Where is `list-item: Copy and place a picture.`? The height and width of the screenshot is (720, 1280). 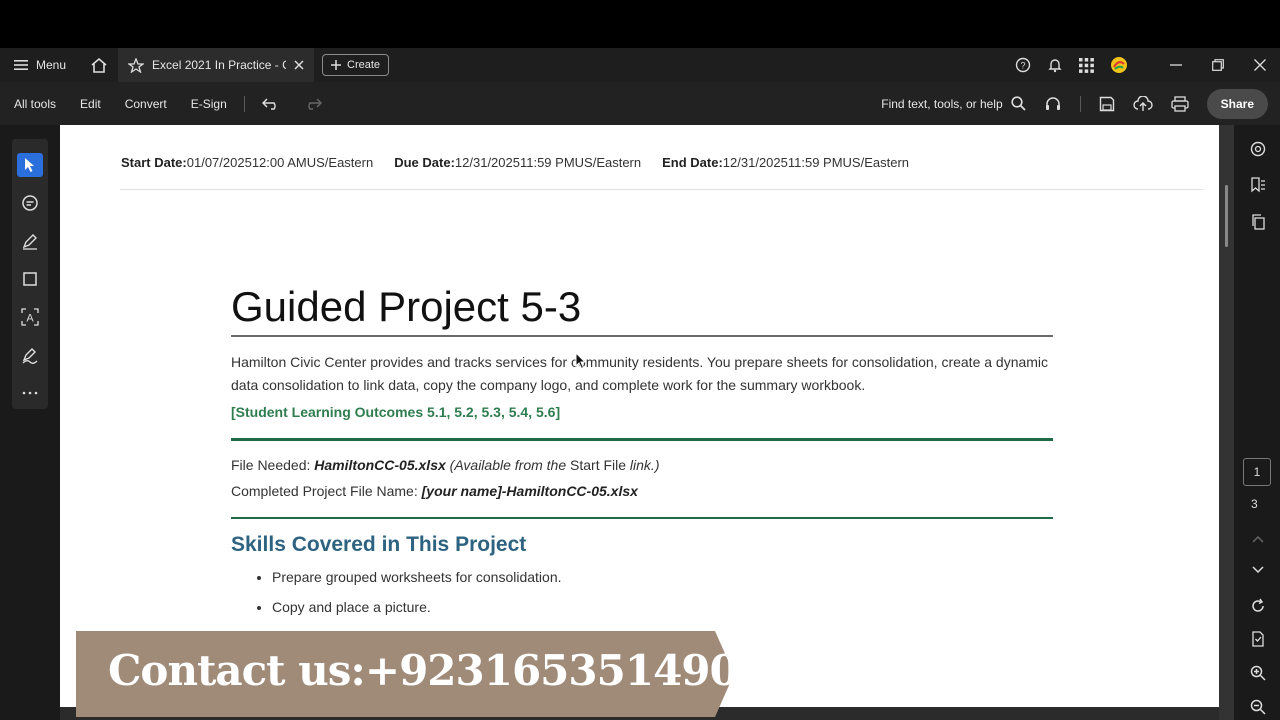
list-item: Copy and place a picture. is located at coordinates (417, 611).